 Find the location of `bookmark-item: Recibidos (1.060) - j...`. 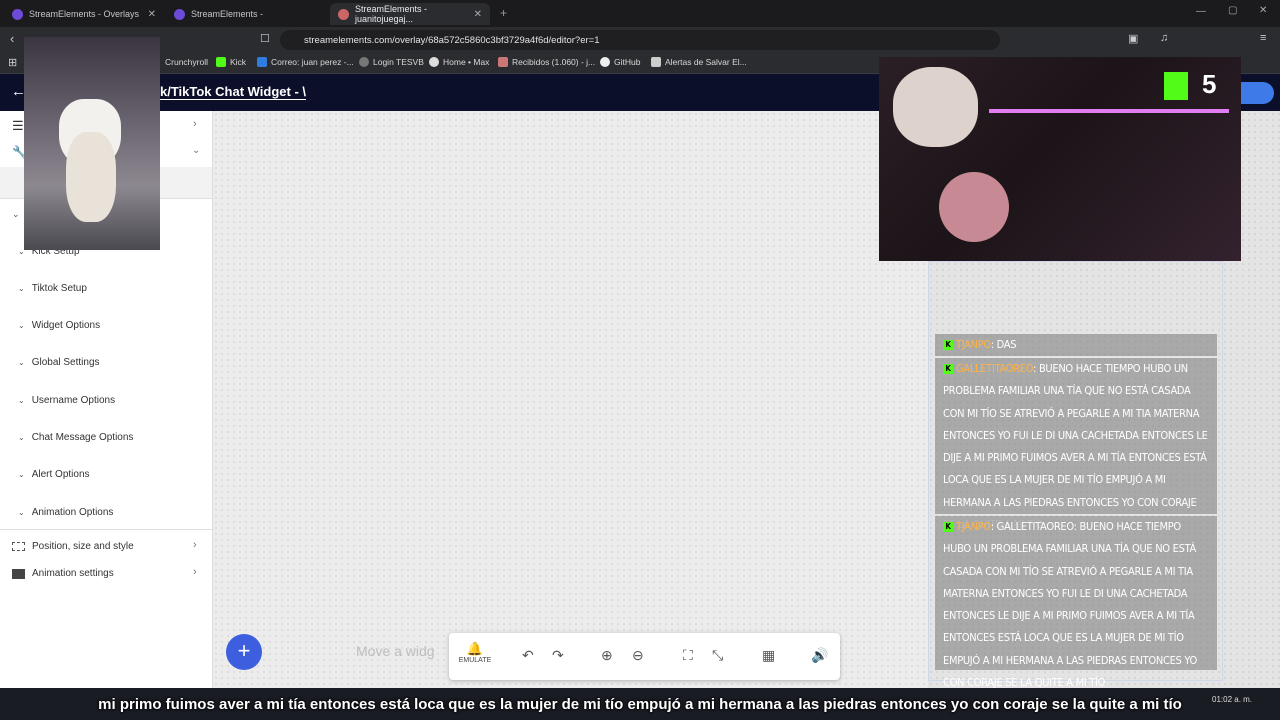

bookmark-item: Recibidos (1.060) - j... is located at coordinates (546, 62).